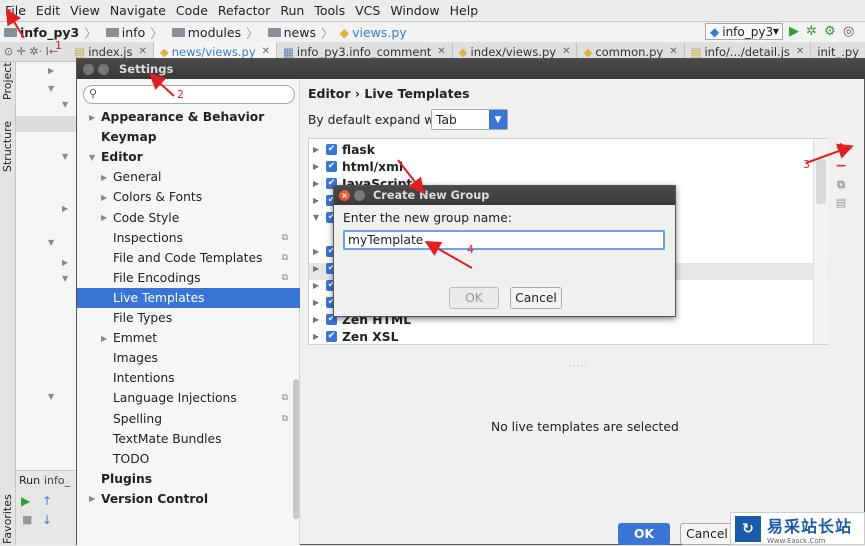  I want to click on watermark-text: 易采站长站 Www.Easck.Com, so click(810, 530).